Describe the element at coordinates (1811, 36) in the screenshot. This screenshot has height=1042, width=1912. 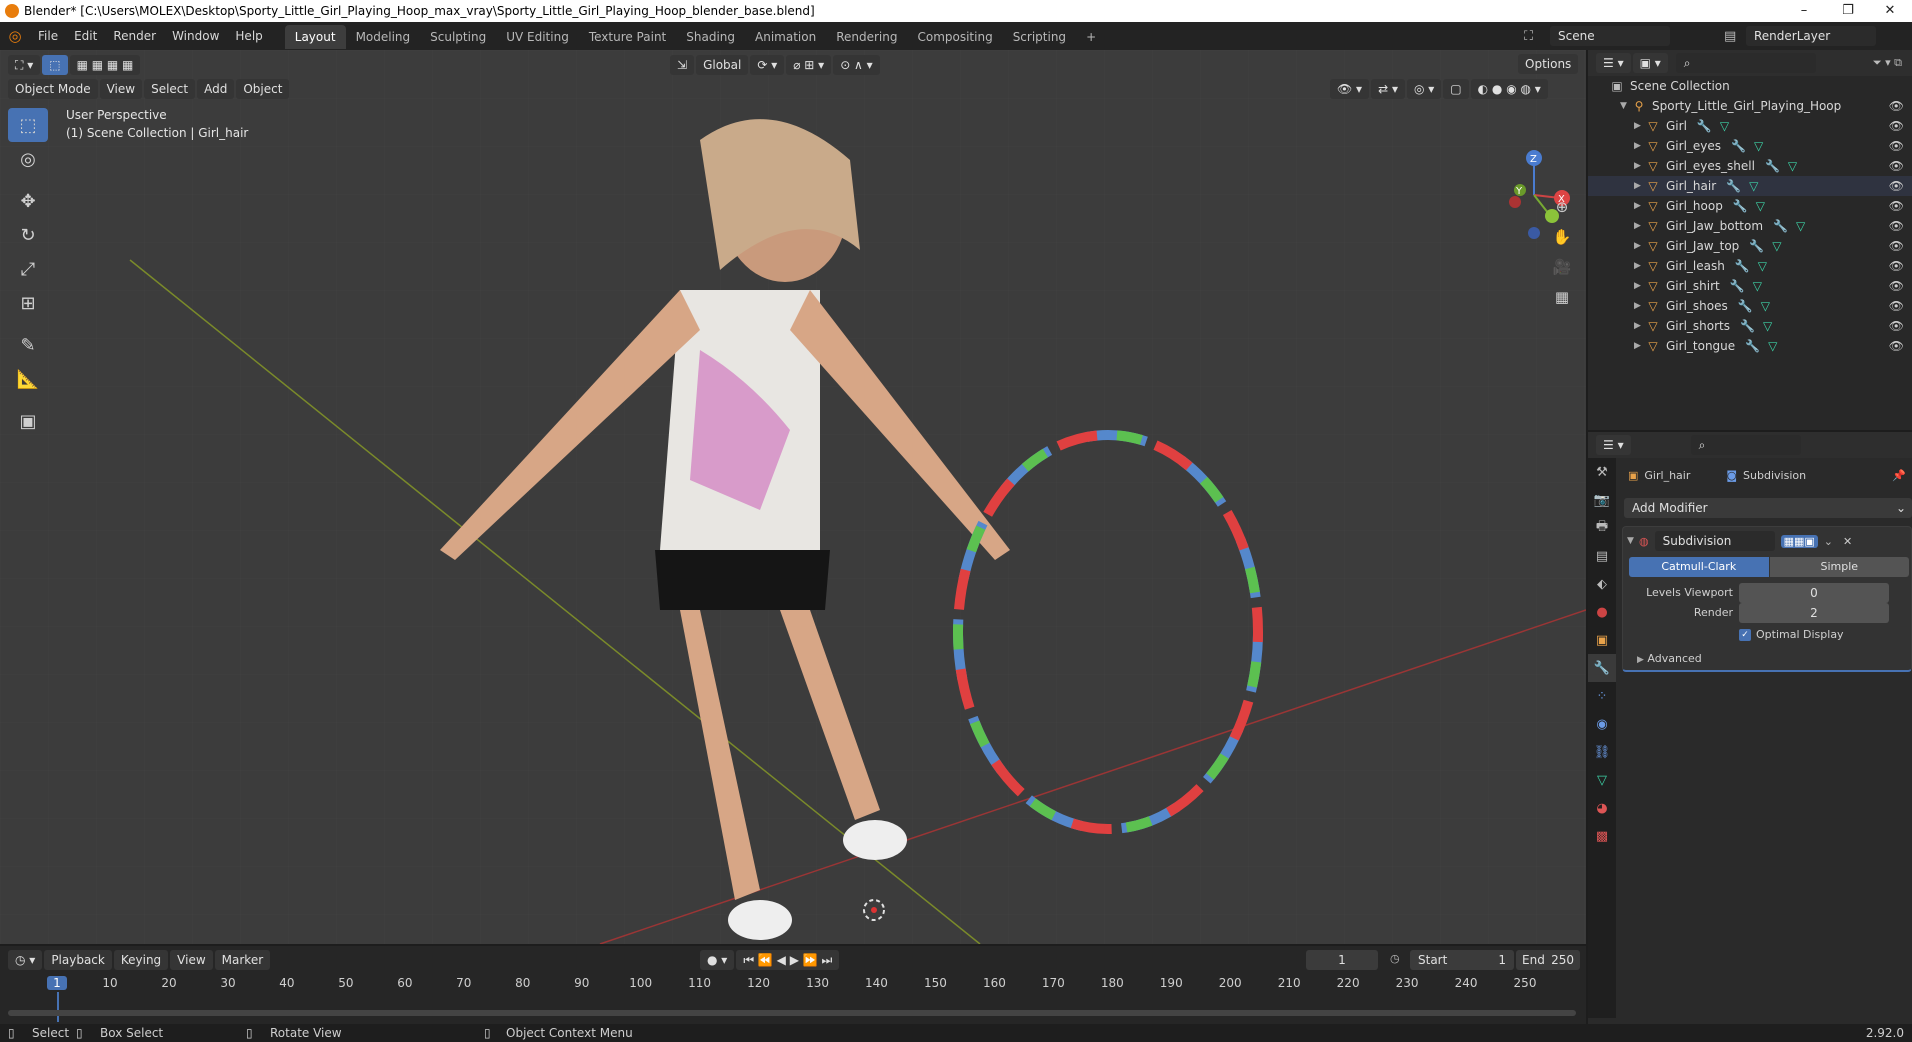
I see `render-layer-selector: RenderLayer` at that location.